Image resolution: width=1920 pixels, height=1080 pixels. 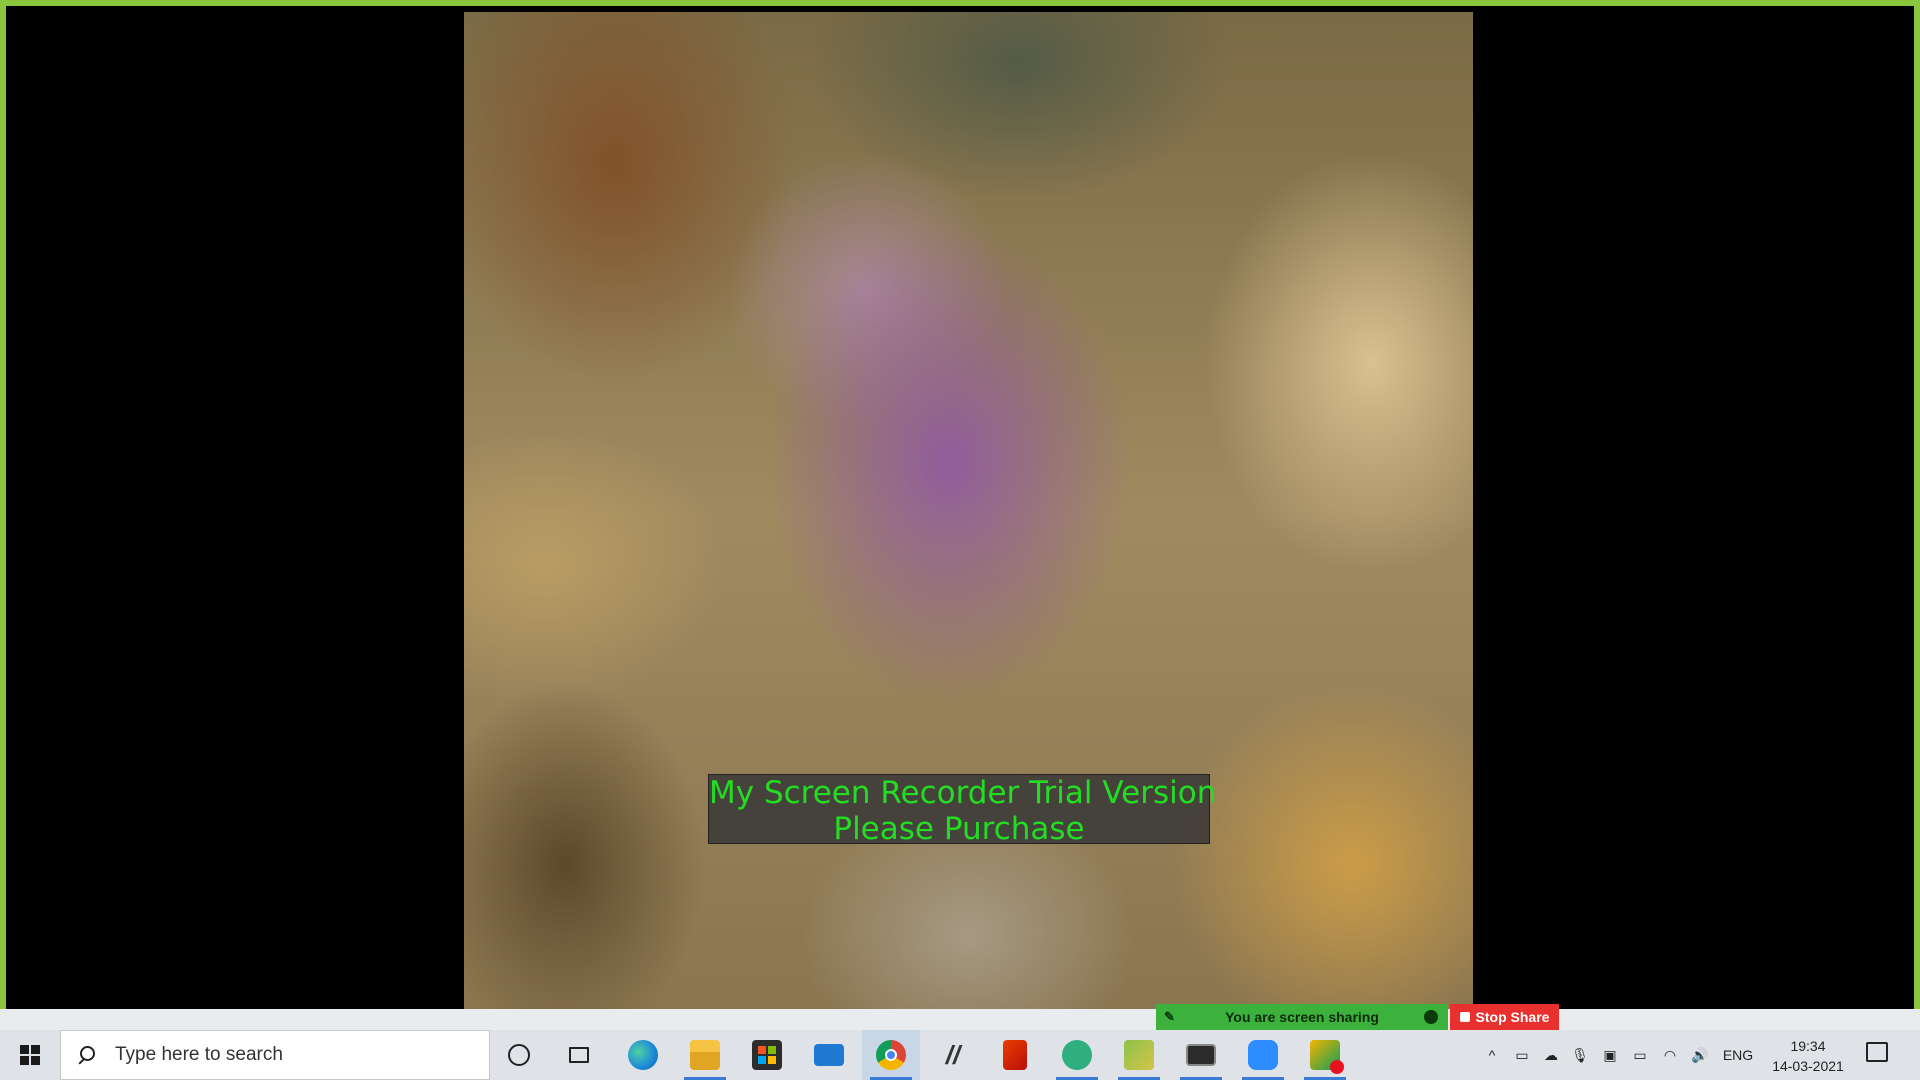 What do you see at coordinates (1512, 1017) in the screenshot?
I see `stop-share-label: Stop Share` at bounding box center [1512, 1017].